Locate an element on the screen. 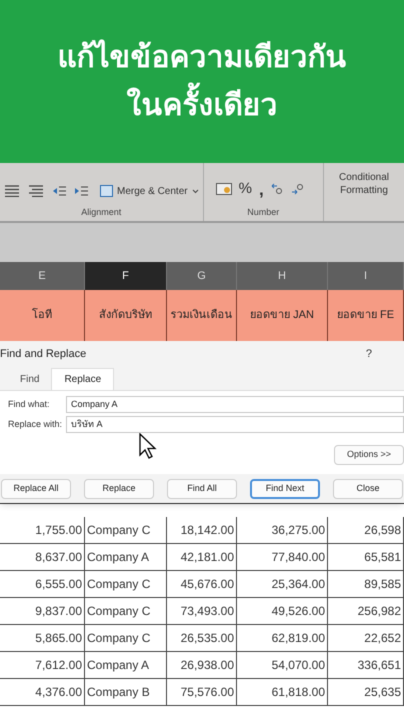 The height and width of the screenshot is (720, 404). table-cell: 1,755.00 is located at coordinates (42, 530).